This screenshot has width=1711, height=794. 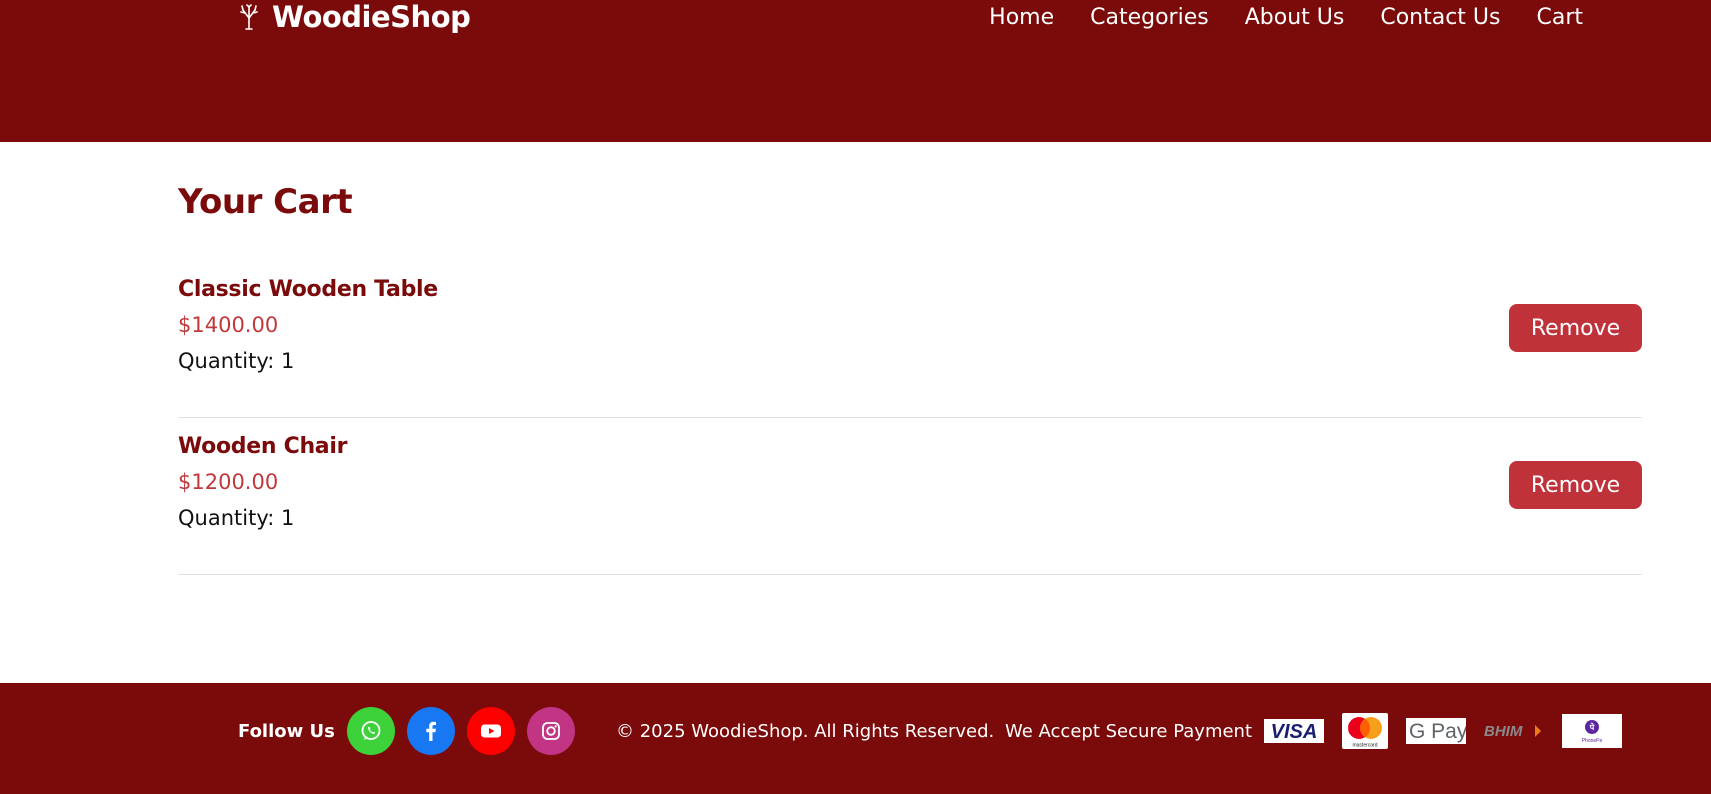 What do you see at coordinates (1129, 731) in the screenshot?
I see `payment-label: We Accept Secure Payment` at bounding box center [1129, 731].